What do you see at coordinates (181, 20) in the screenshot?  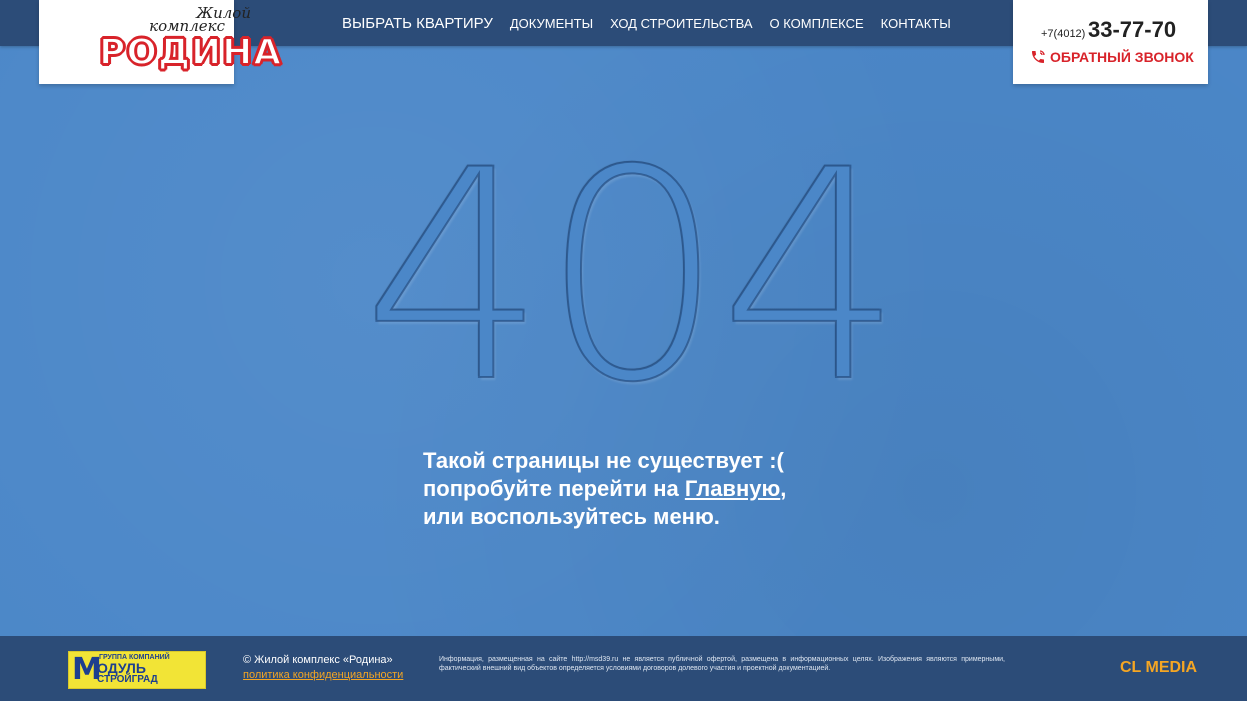 I see `logo-script-text: Жилой комплекс` at bounding box center [181, 20].